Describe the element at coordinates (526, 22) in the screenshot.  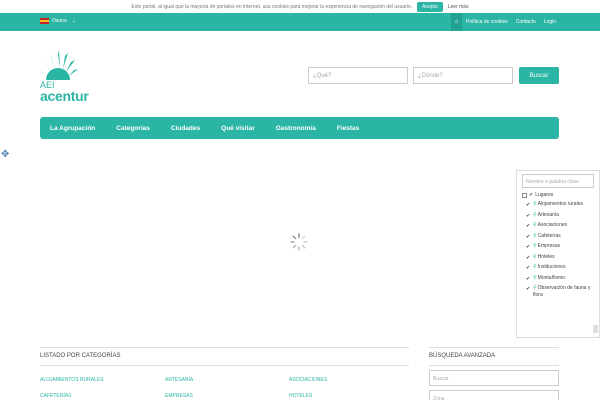
I see `contact-link: Contacto` at that location.